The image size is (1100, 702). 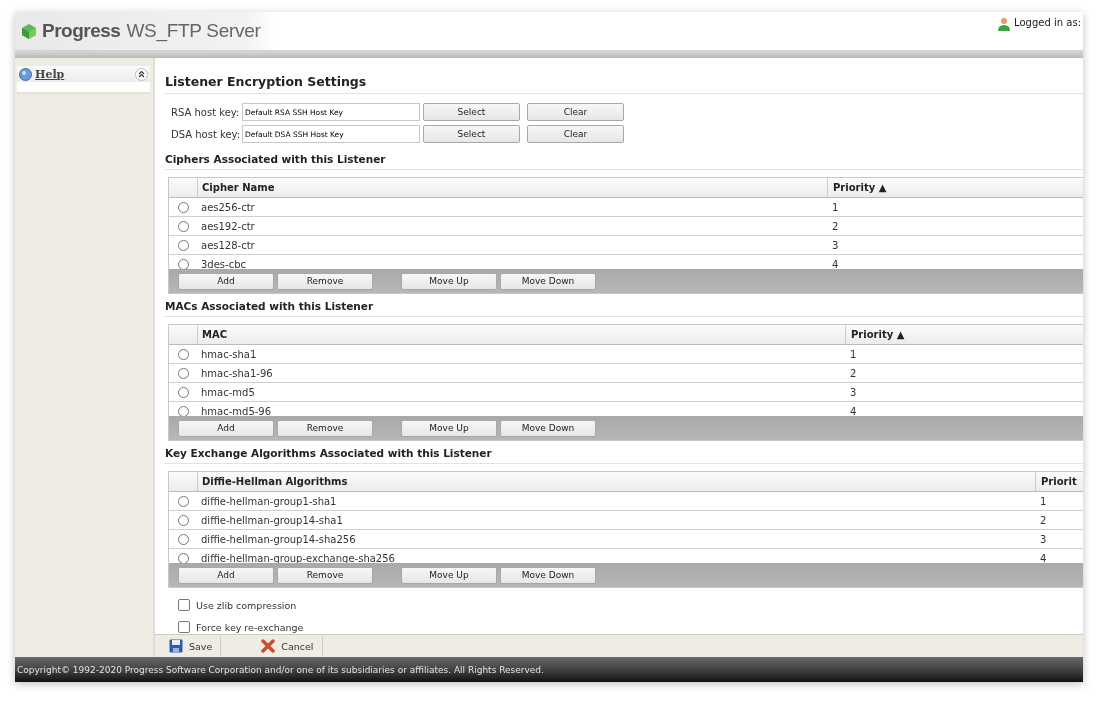 What do you see at coordinates (236, 410) in the screenshot?
I see `table-cell-text: hmac-md5-96` at bounding box center [236, 410].